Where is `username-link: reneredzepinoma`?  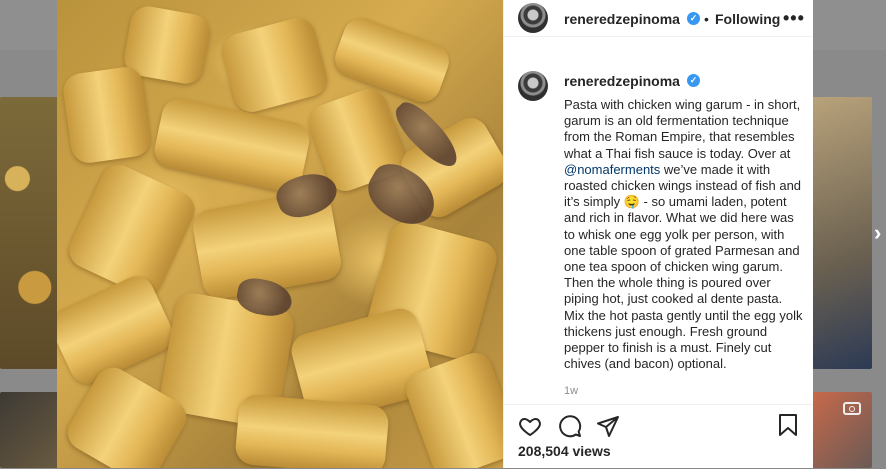 username-link: reneredzepinoma is located at coordinates (622, 19).